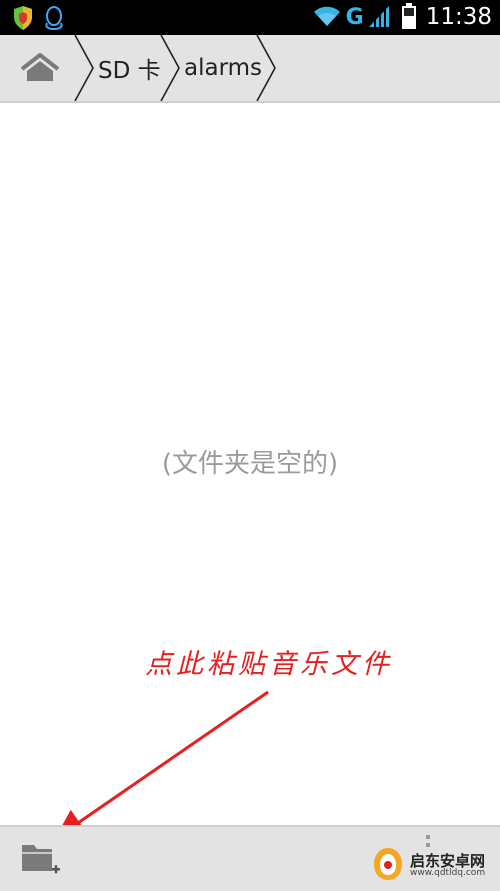 This screenshot has height=891, width=500. Describe the element at coordinates (38, 20) in the screenshot. I see `status-notifications` at that location.